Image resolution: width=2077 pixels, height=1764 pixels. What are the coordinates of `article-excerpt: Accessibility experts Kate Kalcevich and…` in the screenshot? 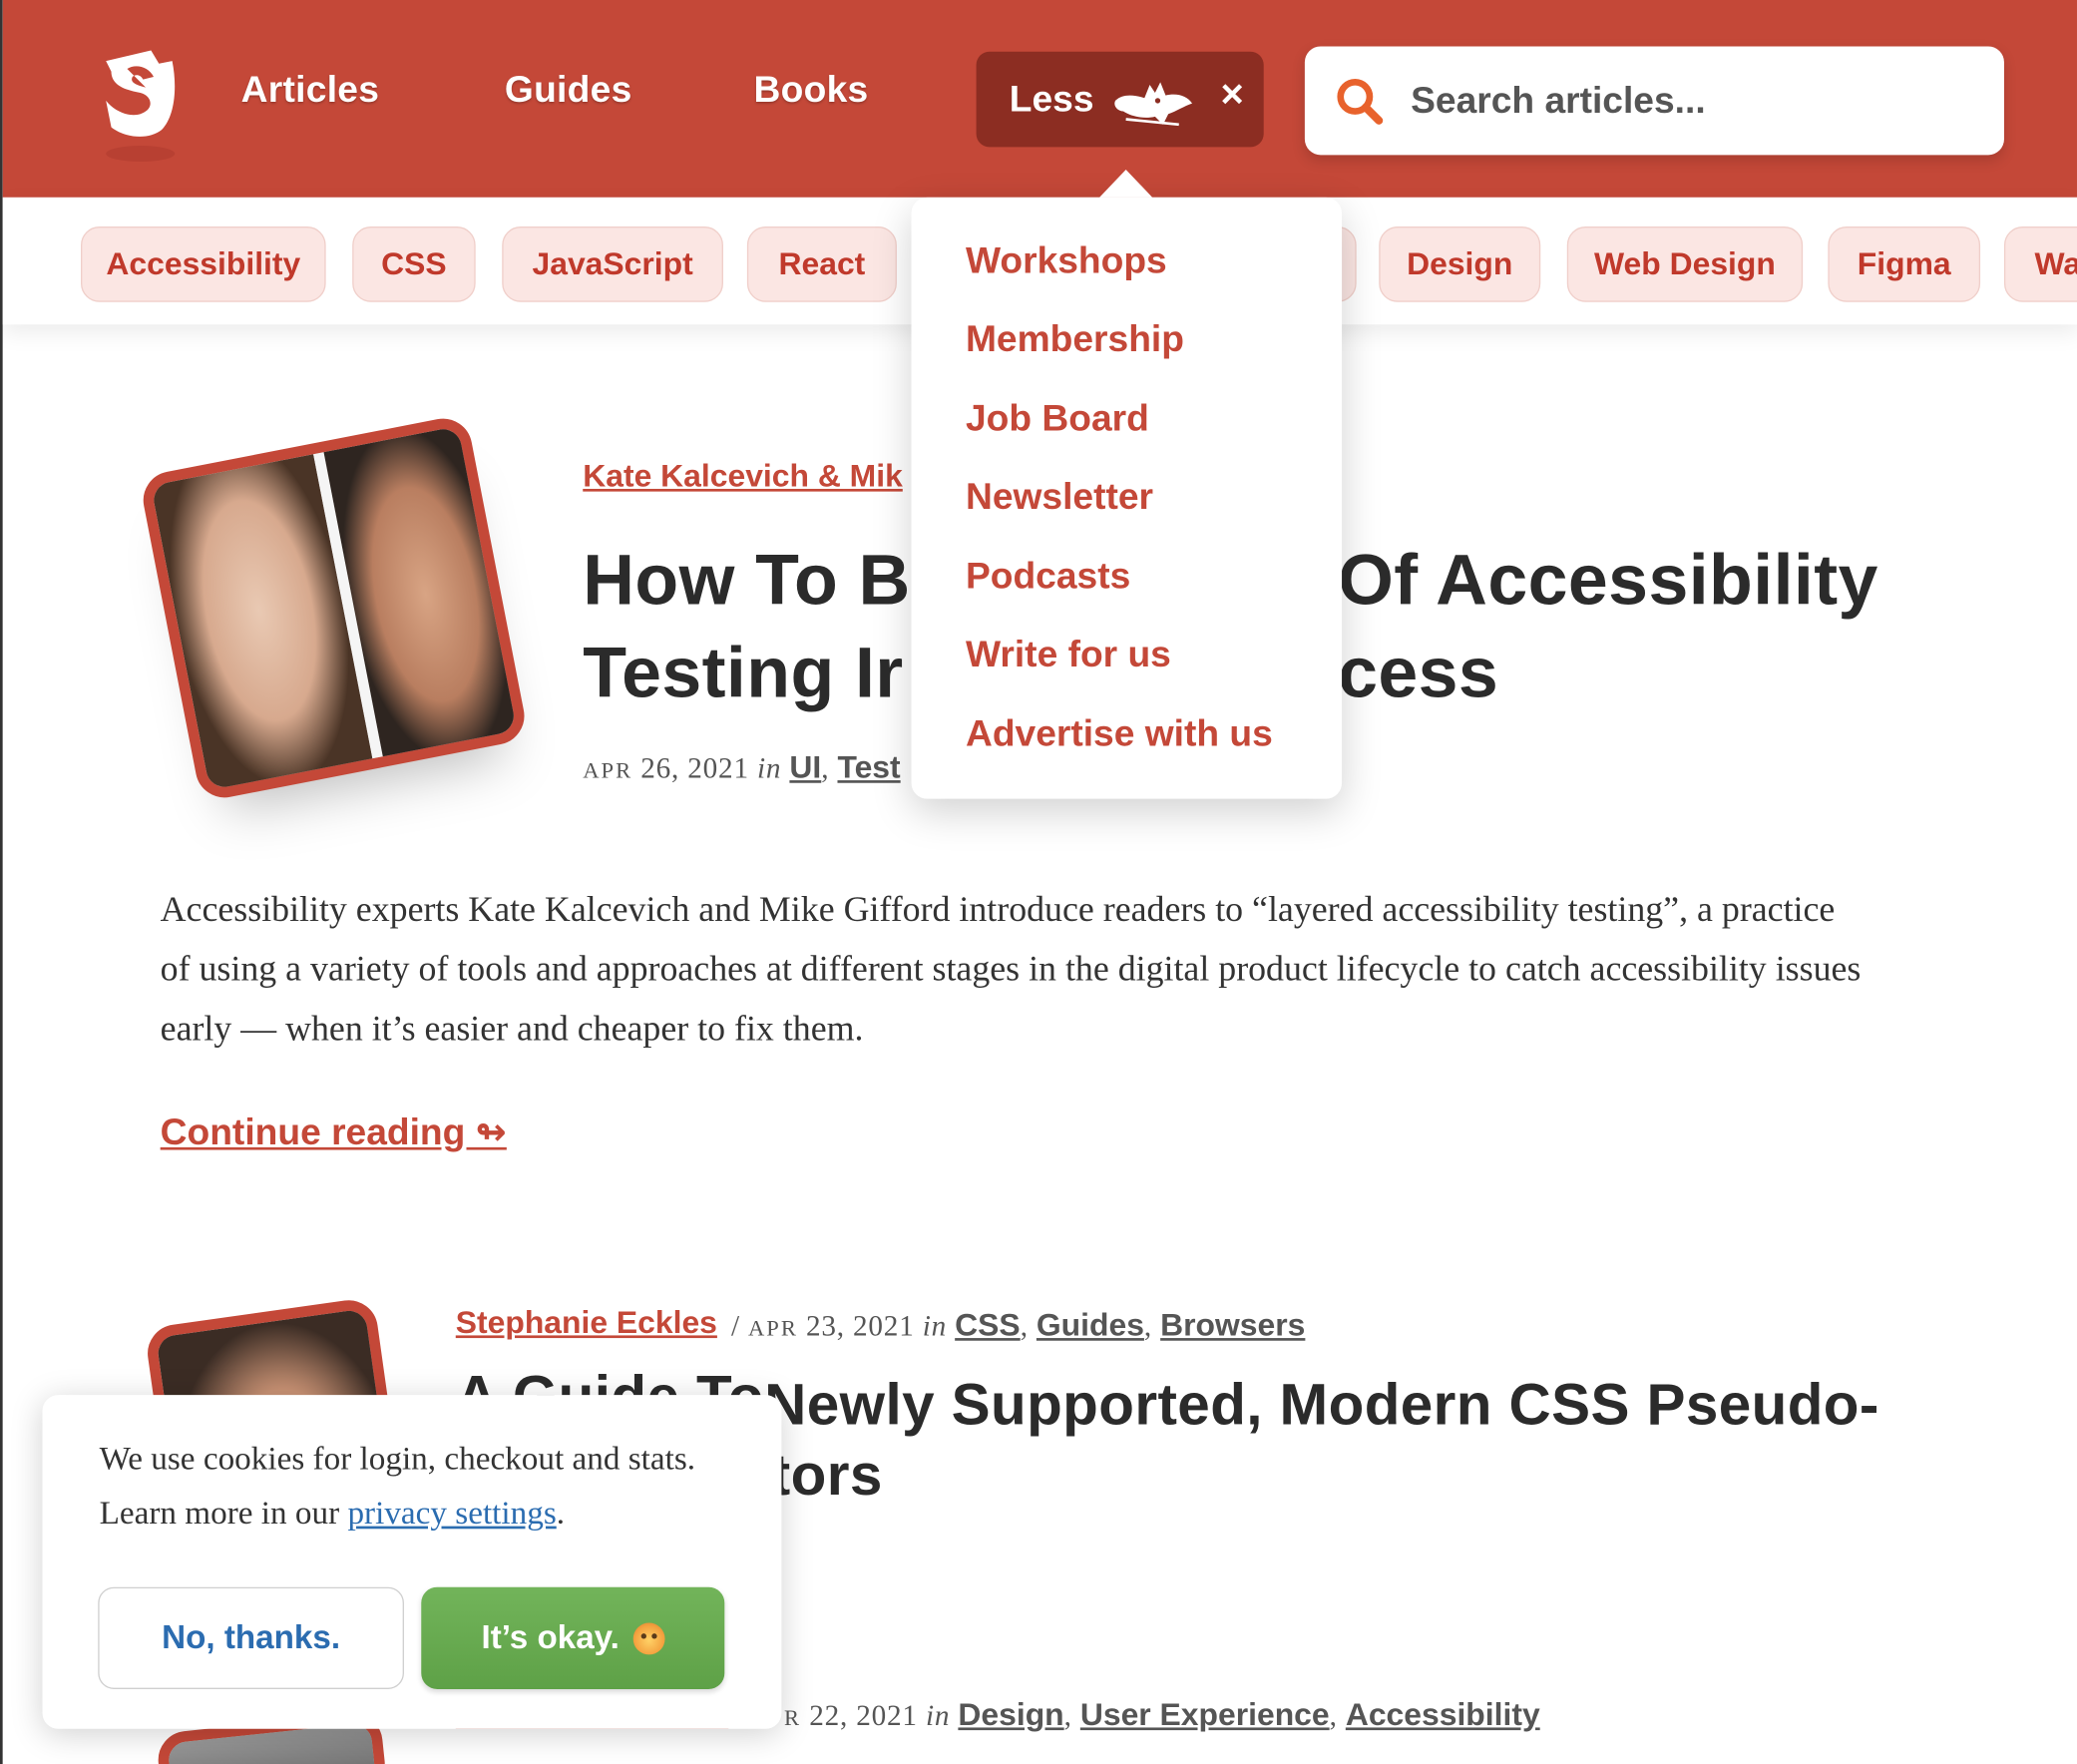 It's located at (1011, 968).